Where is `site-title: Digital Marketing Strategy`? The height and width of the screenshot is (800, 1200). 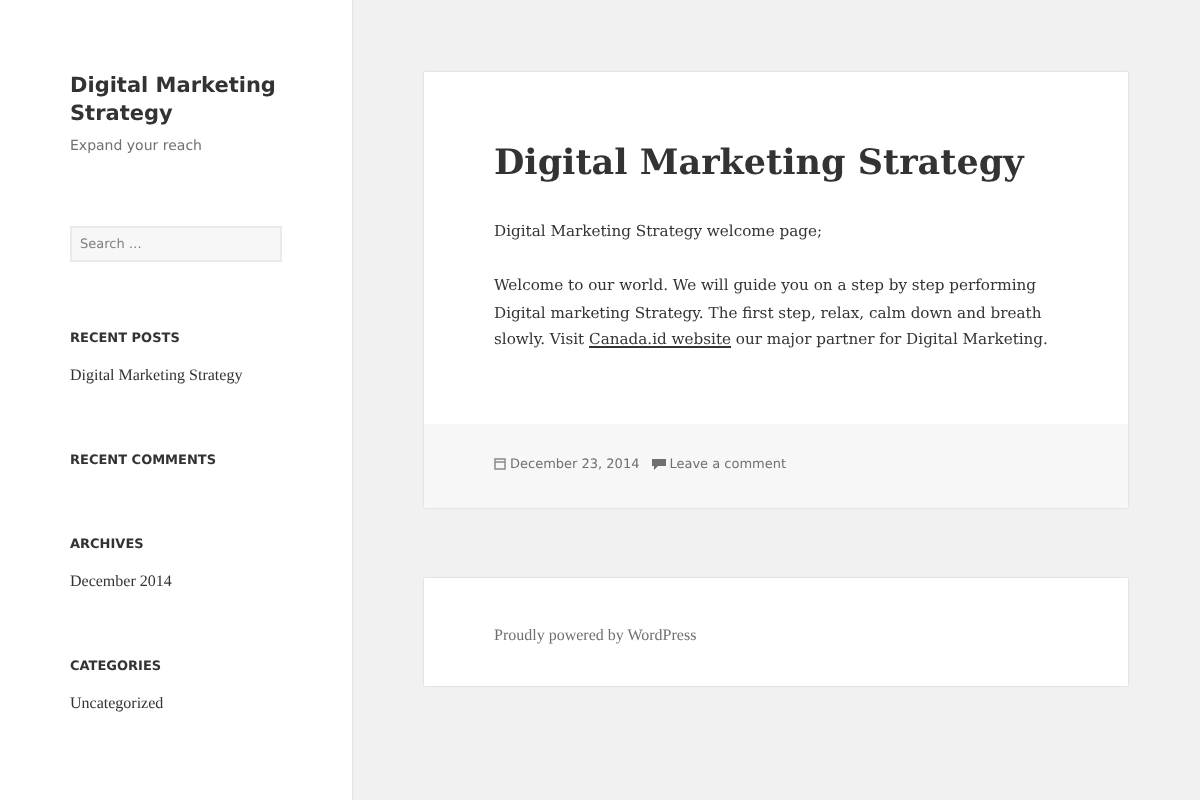 site-title: Digital Marketing Strategy is located at coordinates (191, 100).